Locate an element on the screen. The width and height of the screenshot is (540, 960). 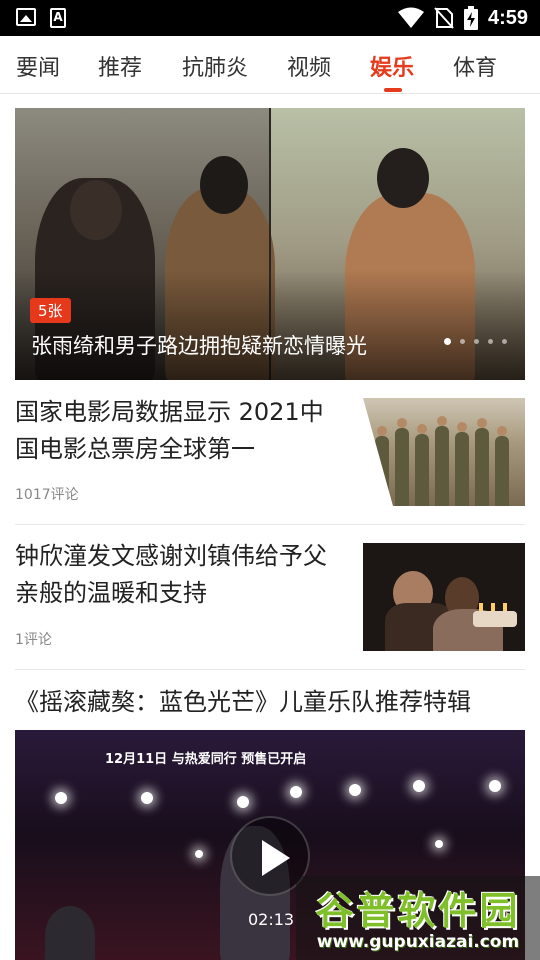
font-icon: A is located at coordinates (58, 18).